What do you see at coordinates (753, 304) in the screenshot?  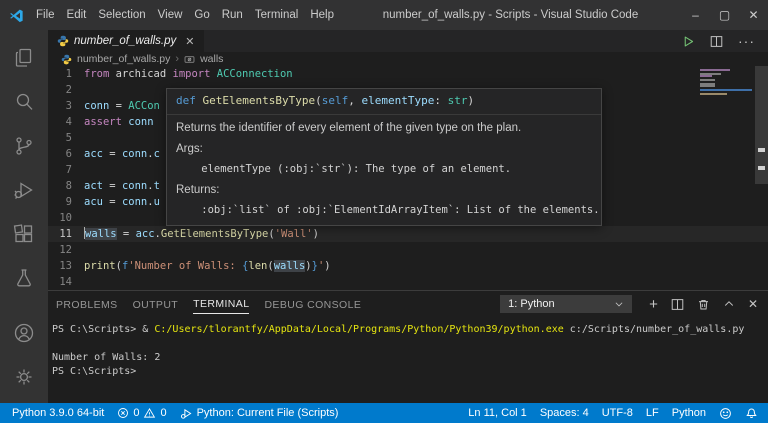 I see `close-panel-icon: ✕` at bounding box center [753, 304].